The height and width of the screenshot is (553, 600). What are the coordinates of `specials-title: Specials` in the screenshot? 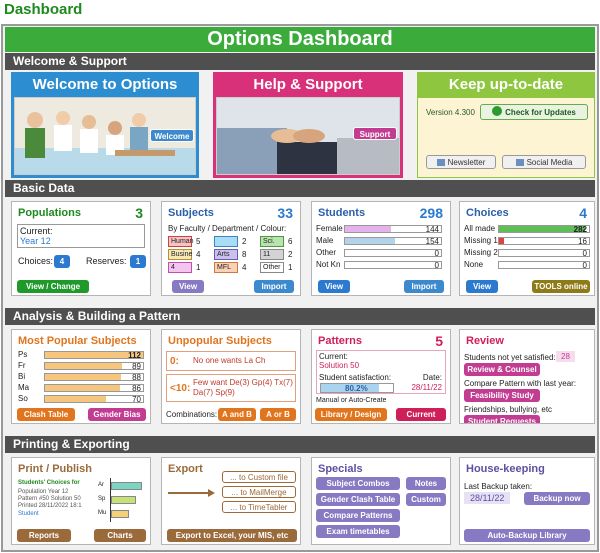 It's located at (340, 469).